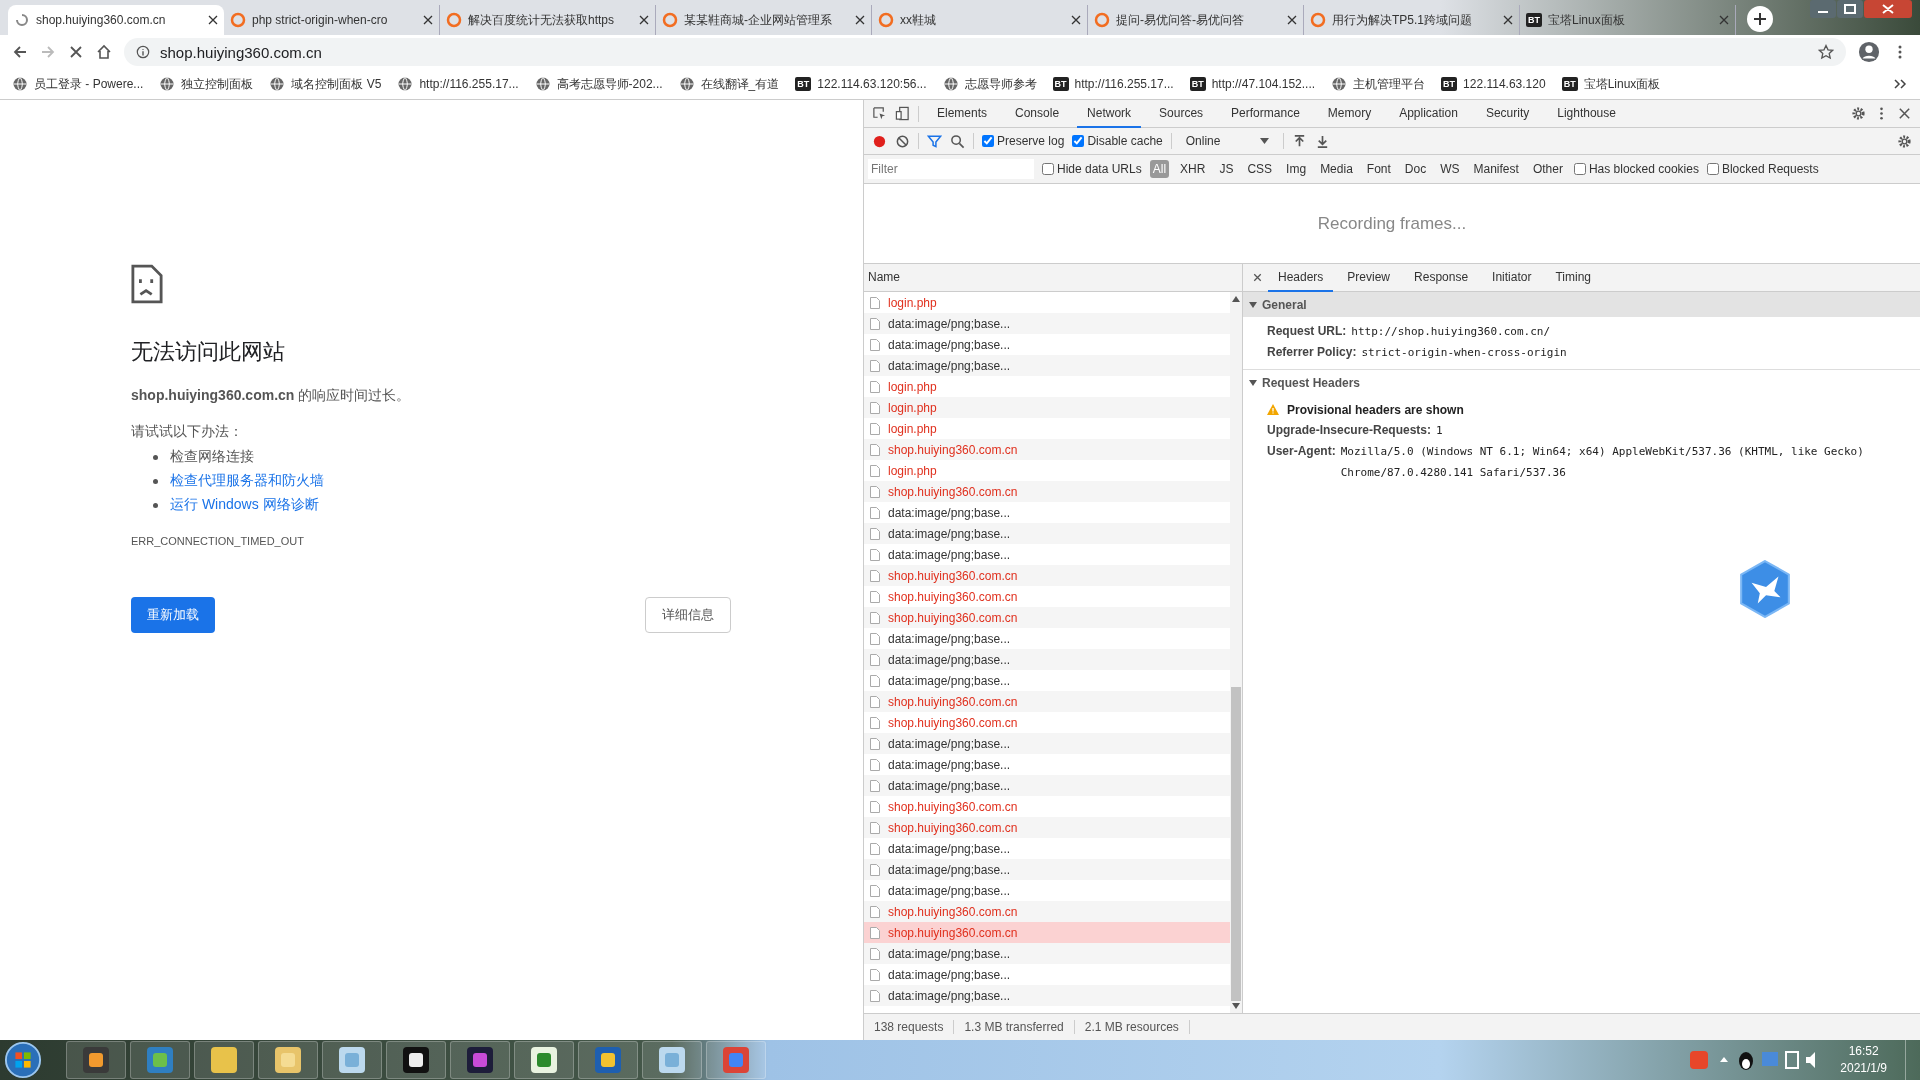  I want to click on window-controls-icon, so click(1862, 10).